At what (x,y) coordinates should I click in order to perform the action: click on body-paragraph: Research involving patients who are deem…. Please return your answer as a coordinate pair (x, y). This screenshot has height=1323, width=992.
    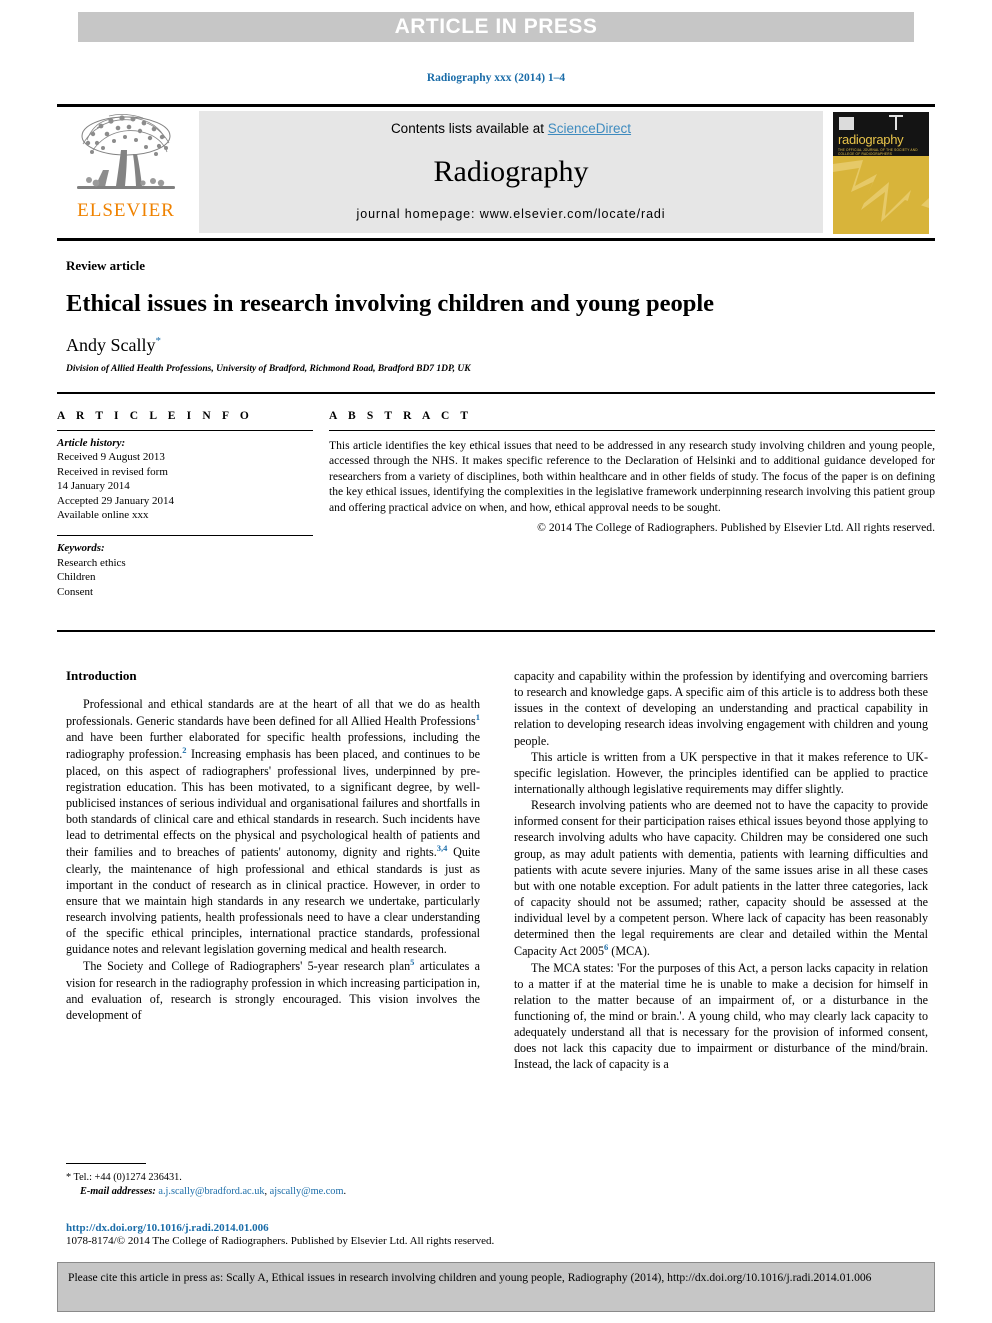
    Looking at the image, I should click on (721, 878).